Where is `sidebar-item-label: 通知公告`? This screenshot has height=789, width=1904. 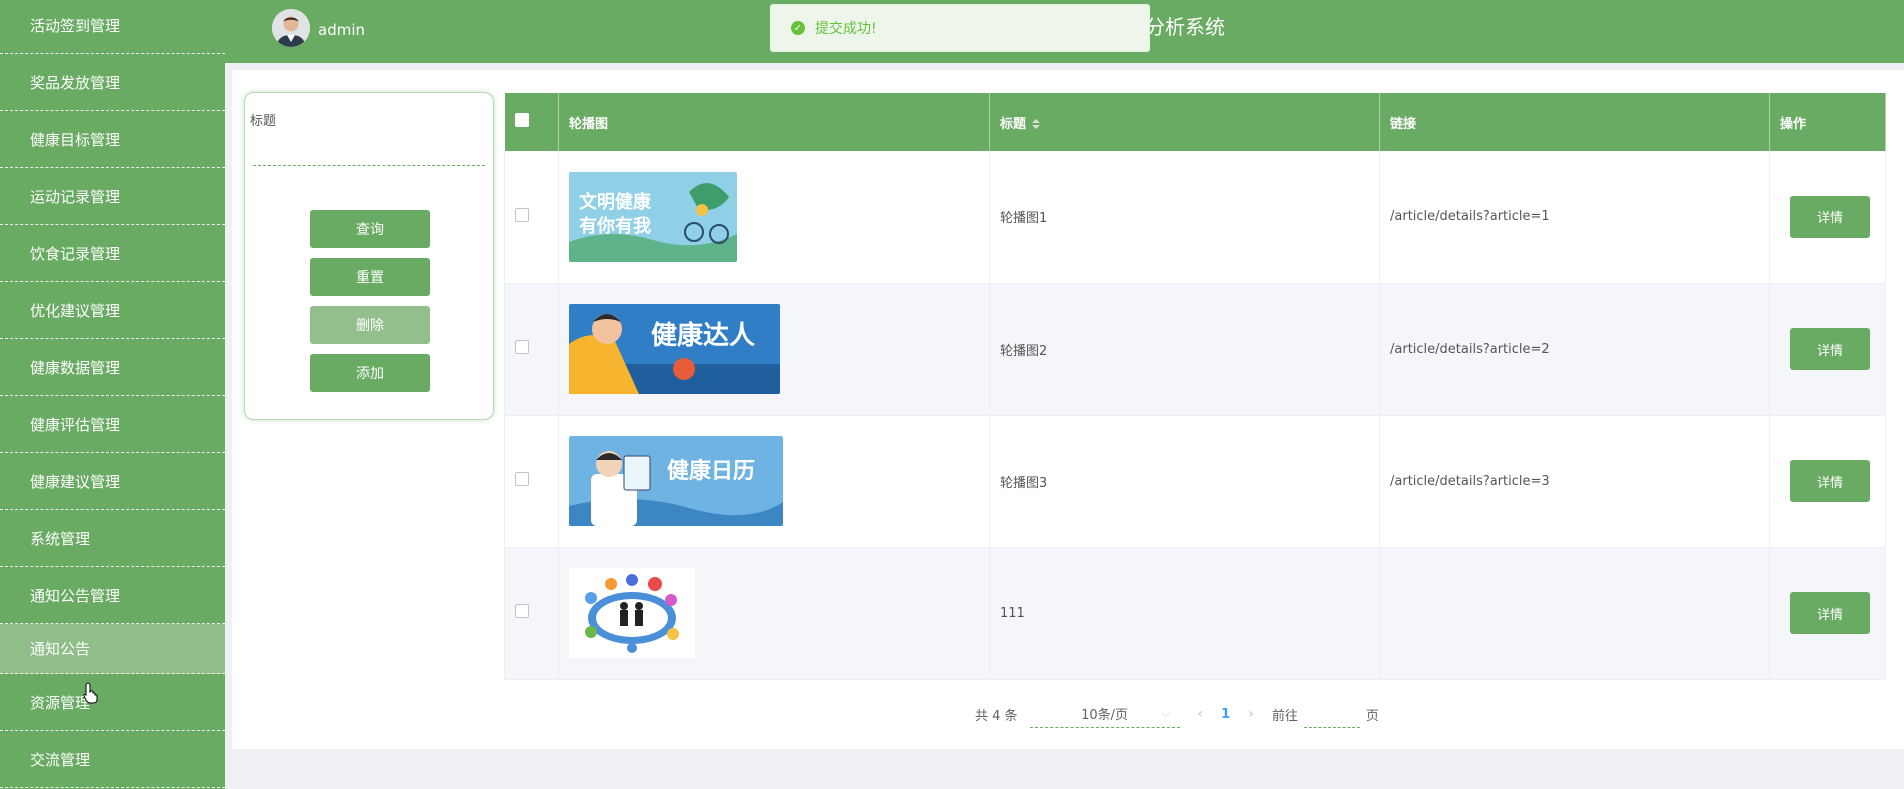 sidebar-item-label: 通知公告 is located at coordinates (60, 649).